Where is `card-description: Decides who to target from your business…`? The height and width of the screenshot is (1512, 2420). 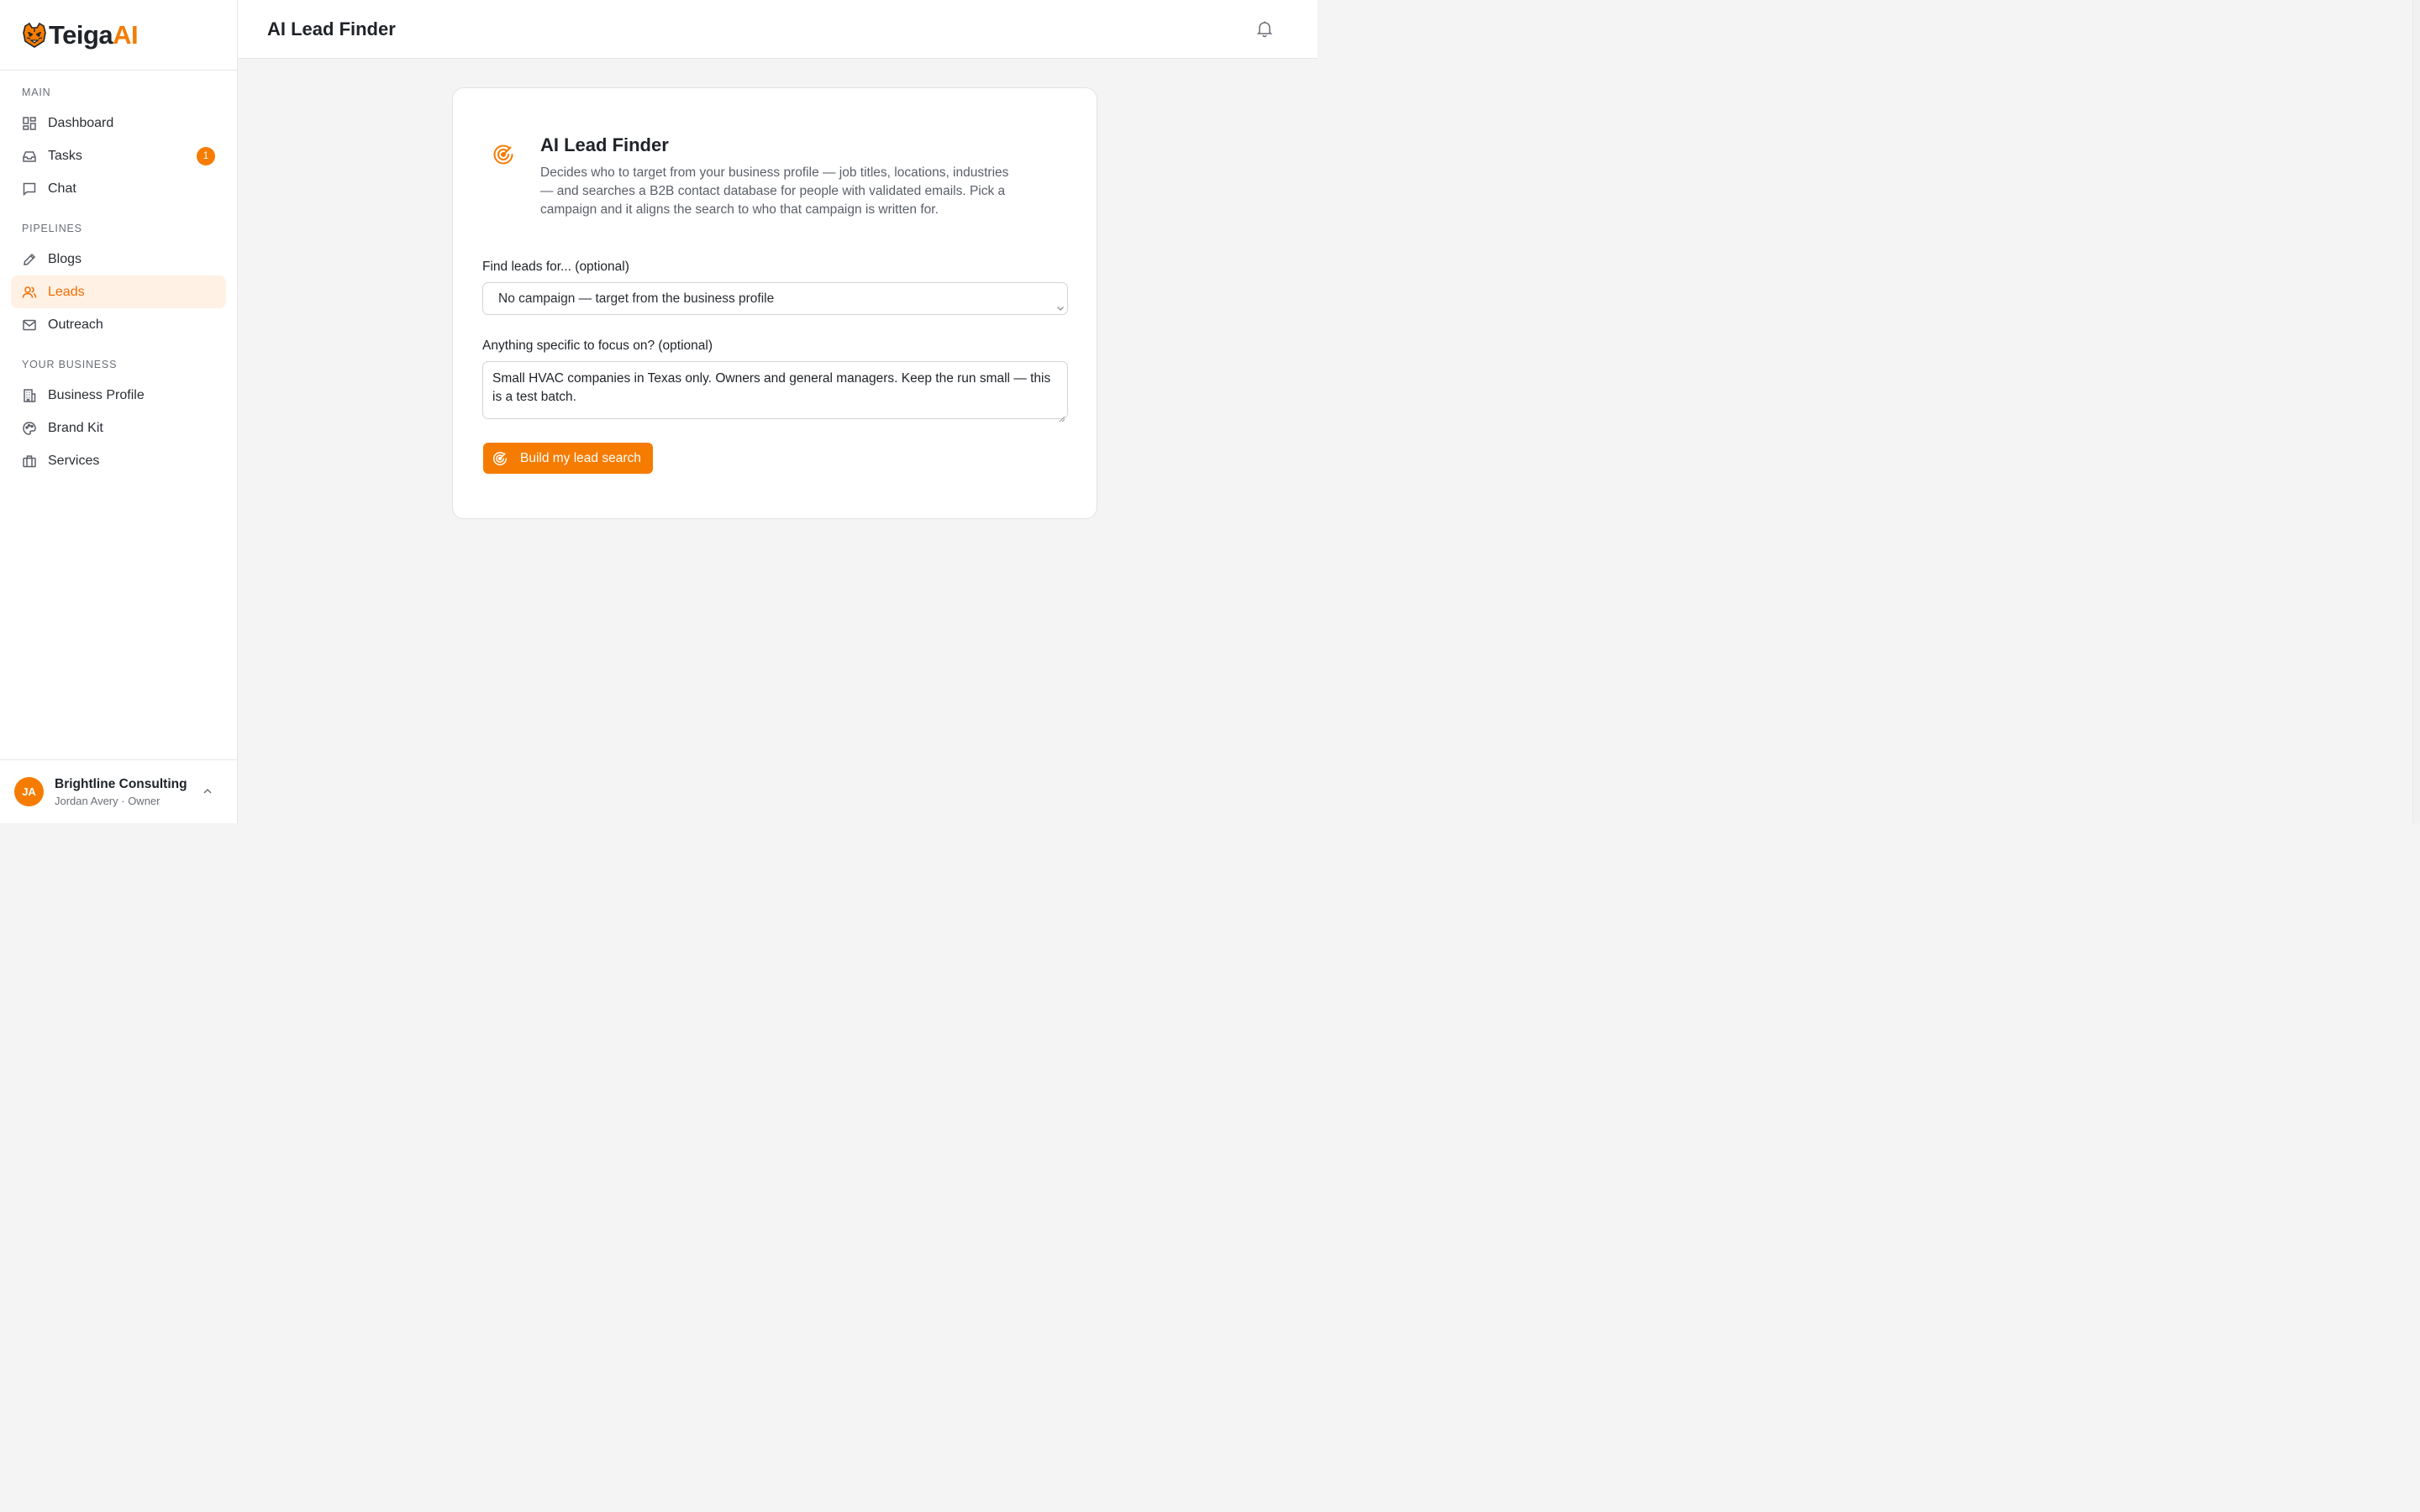 card-description: Decides who to target from your business… is located at coordinates (774, 191).